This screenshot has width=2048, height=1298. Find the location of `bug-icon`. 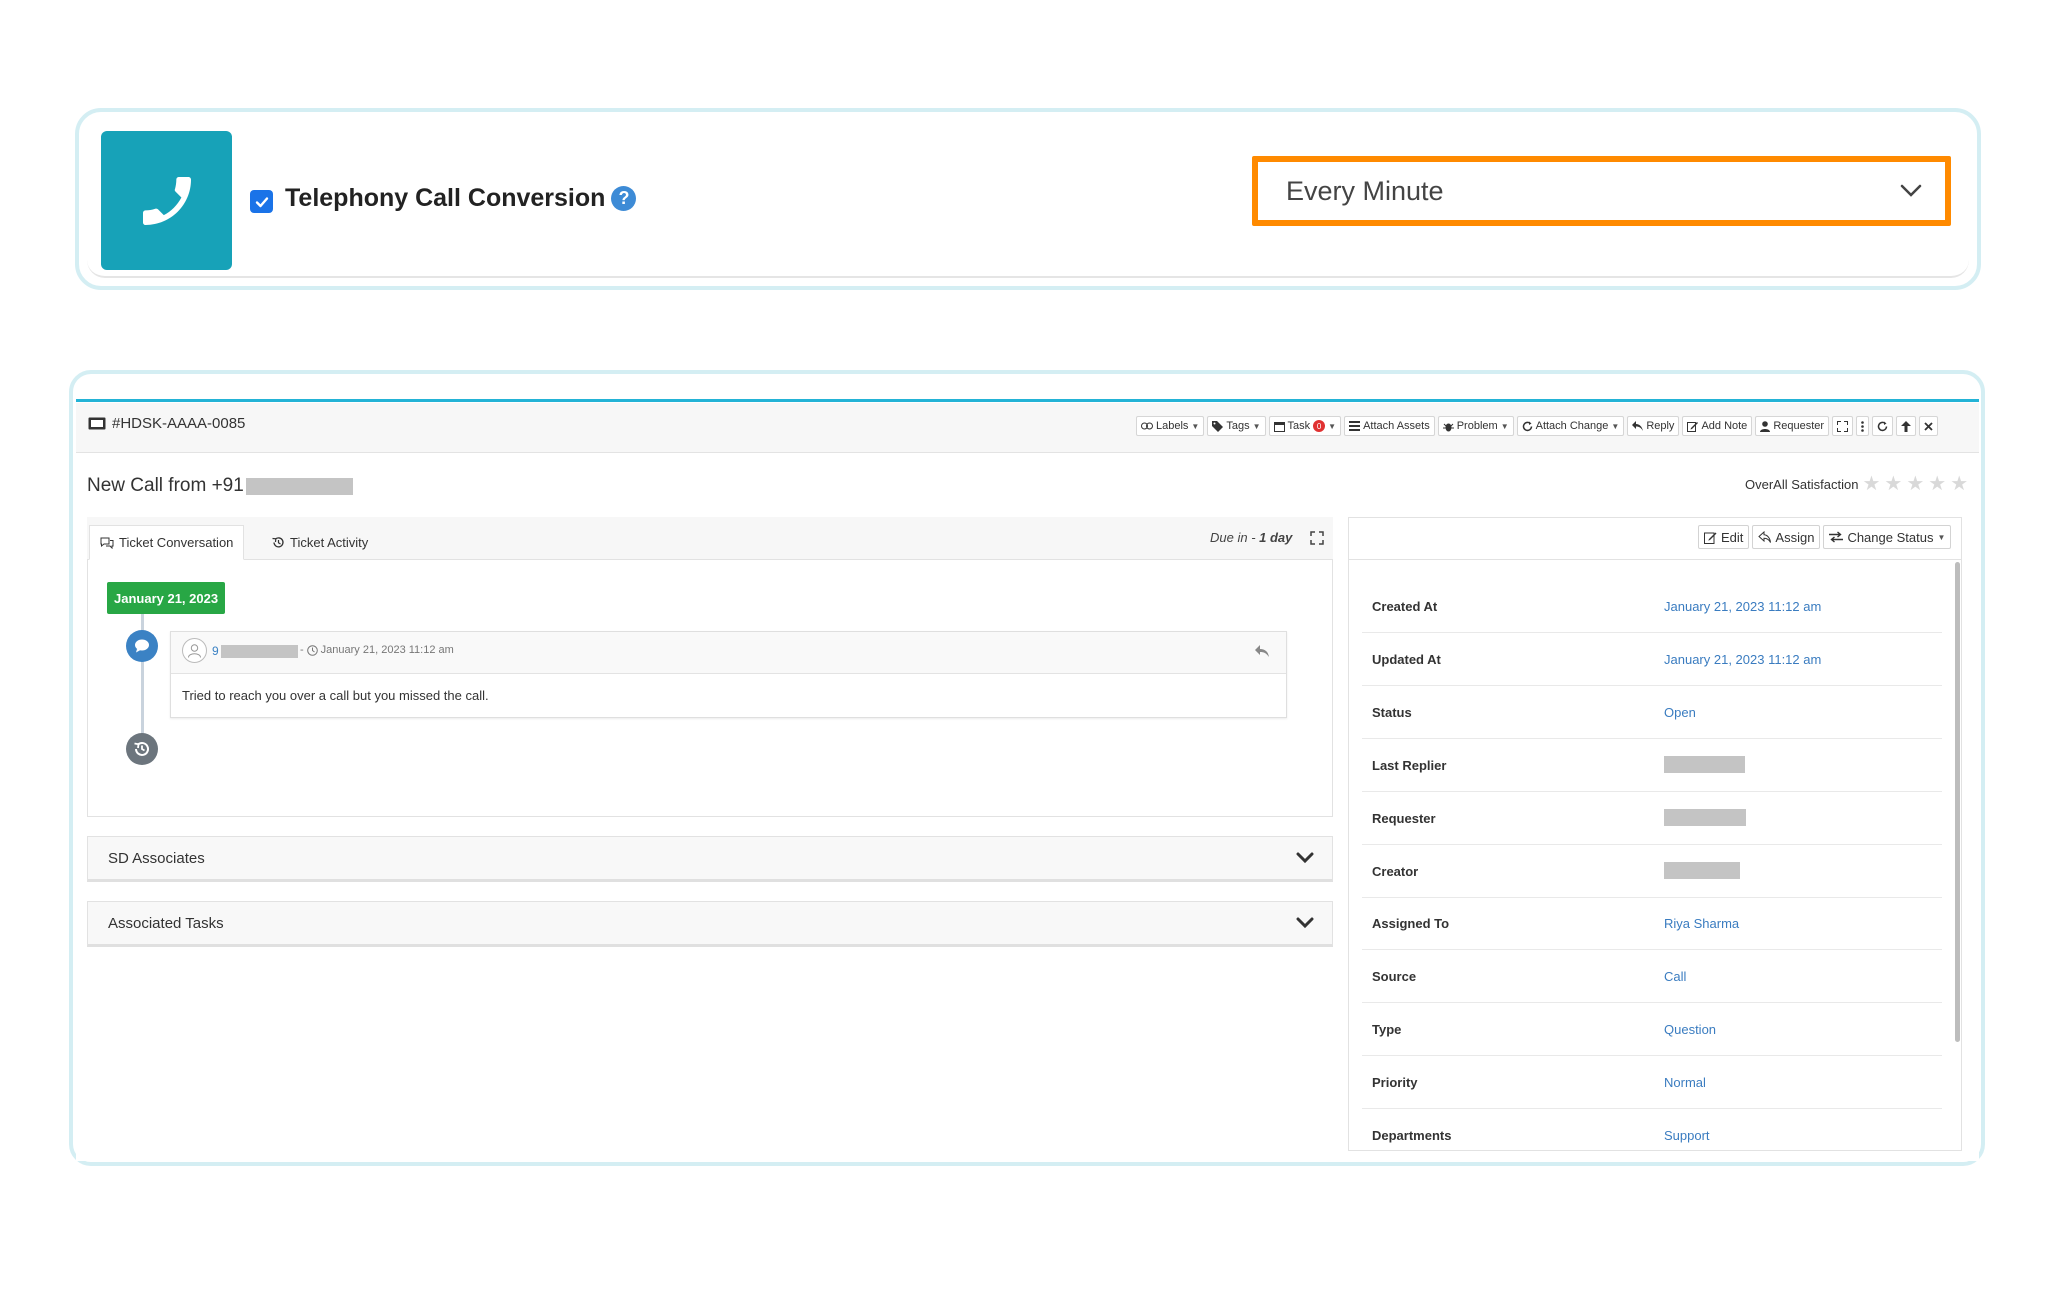

bug-icon is located at coordinates (1448, 427).